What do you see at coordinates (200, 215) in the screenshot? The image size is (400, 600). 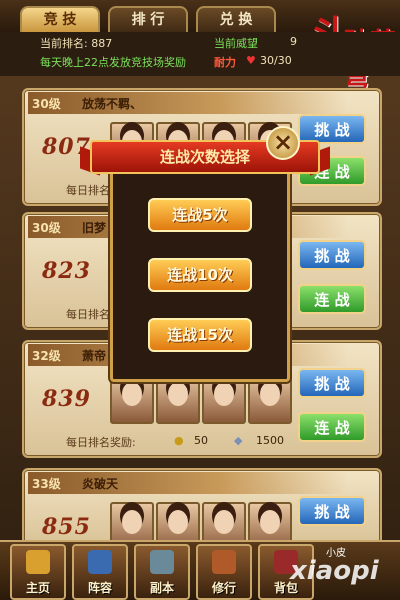 I see `chain-5-button: 连战5次` at bounding box center [200, 215].